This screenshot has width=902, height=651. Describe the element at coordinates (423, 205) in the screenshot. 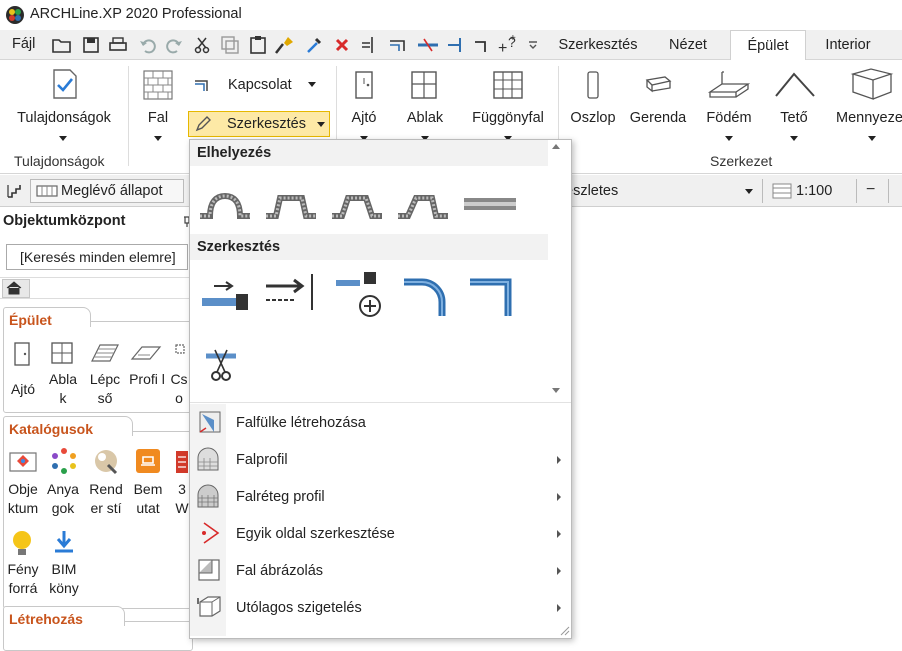

I see `wall-placement-offset-icon` at that location.